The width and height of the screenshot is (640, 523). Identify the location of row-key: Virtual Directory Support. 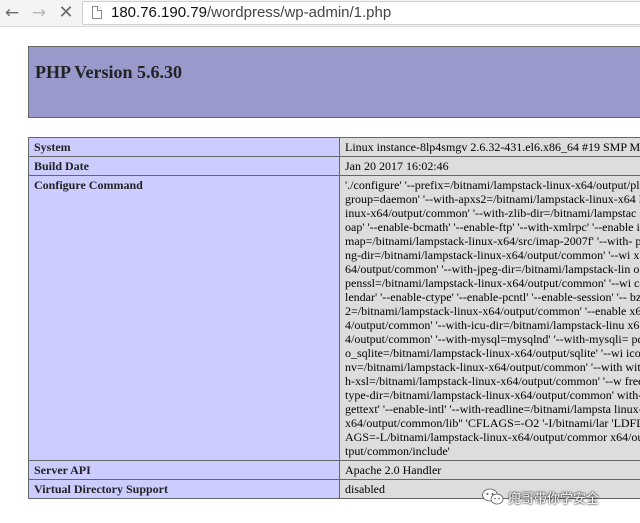
(184, 489).